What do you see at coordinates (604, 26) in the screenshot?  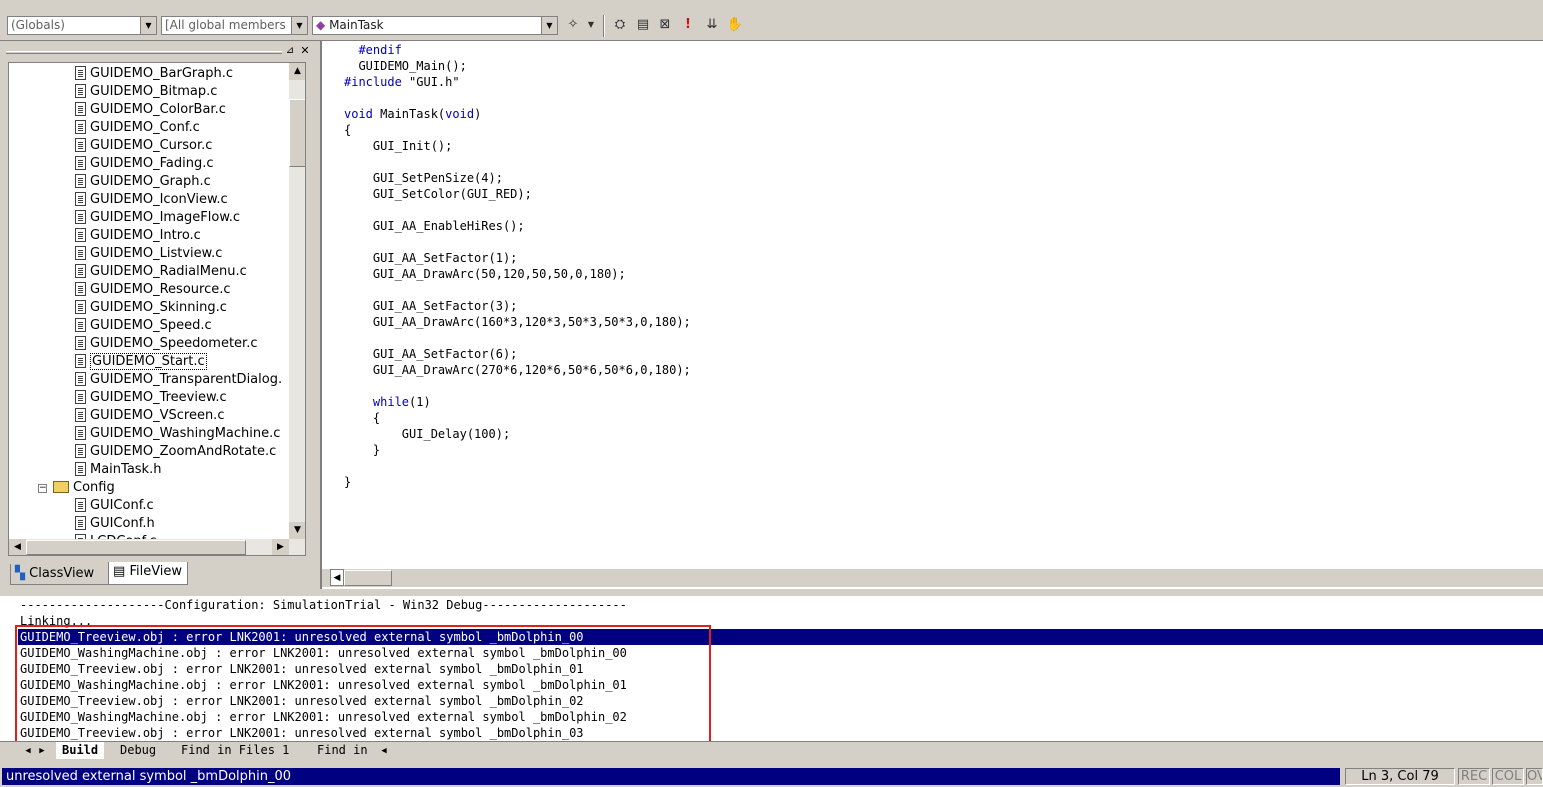 I see `toolbar-separator` at bounding box center [604, 26].